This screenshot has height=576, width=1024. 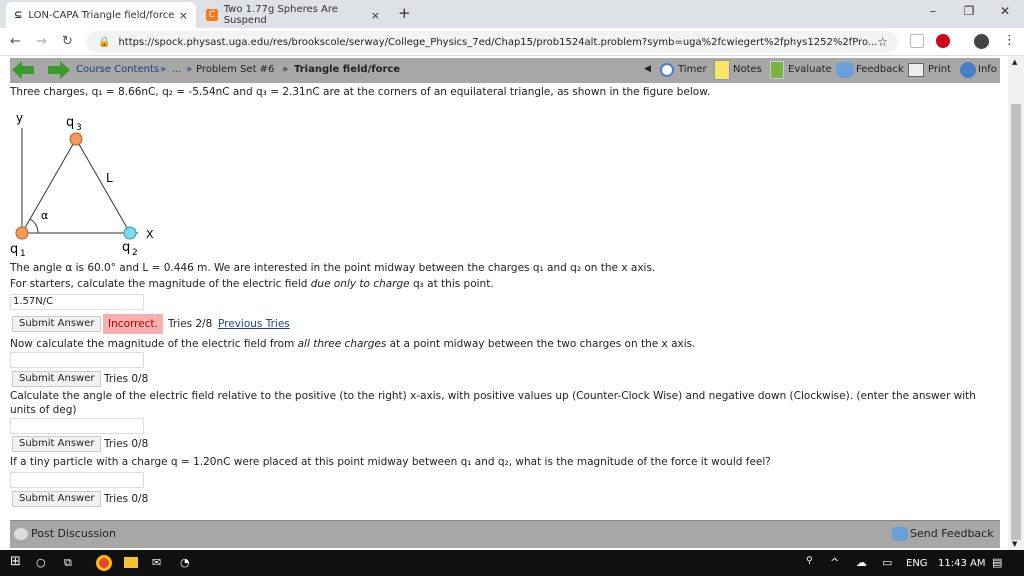 I want to click on timer-button: Timer, so click(x=692, y=69).